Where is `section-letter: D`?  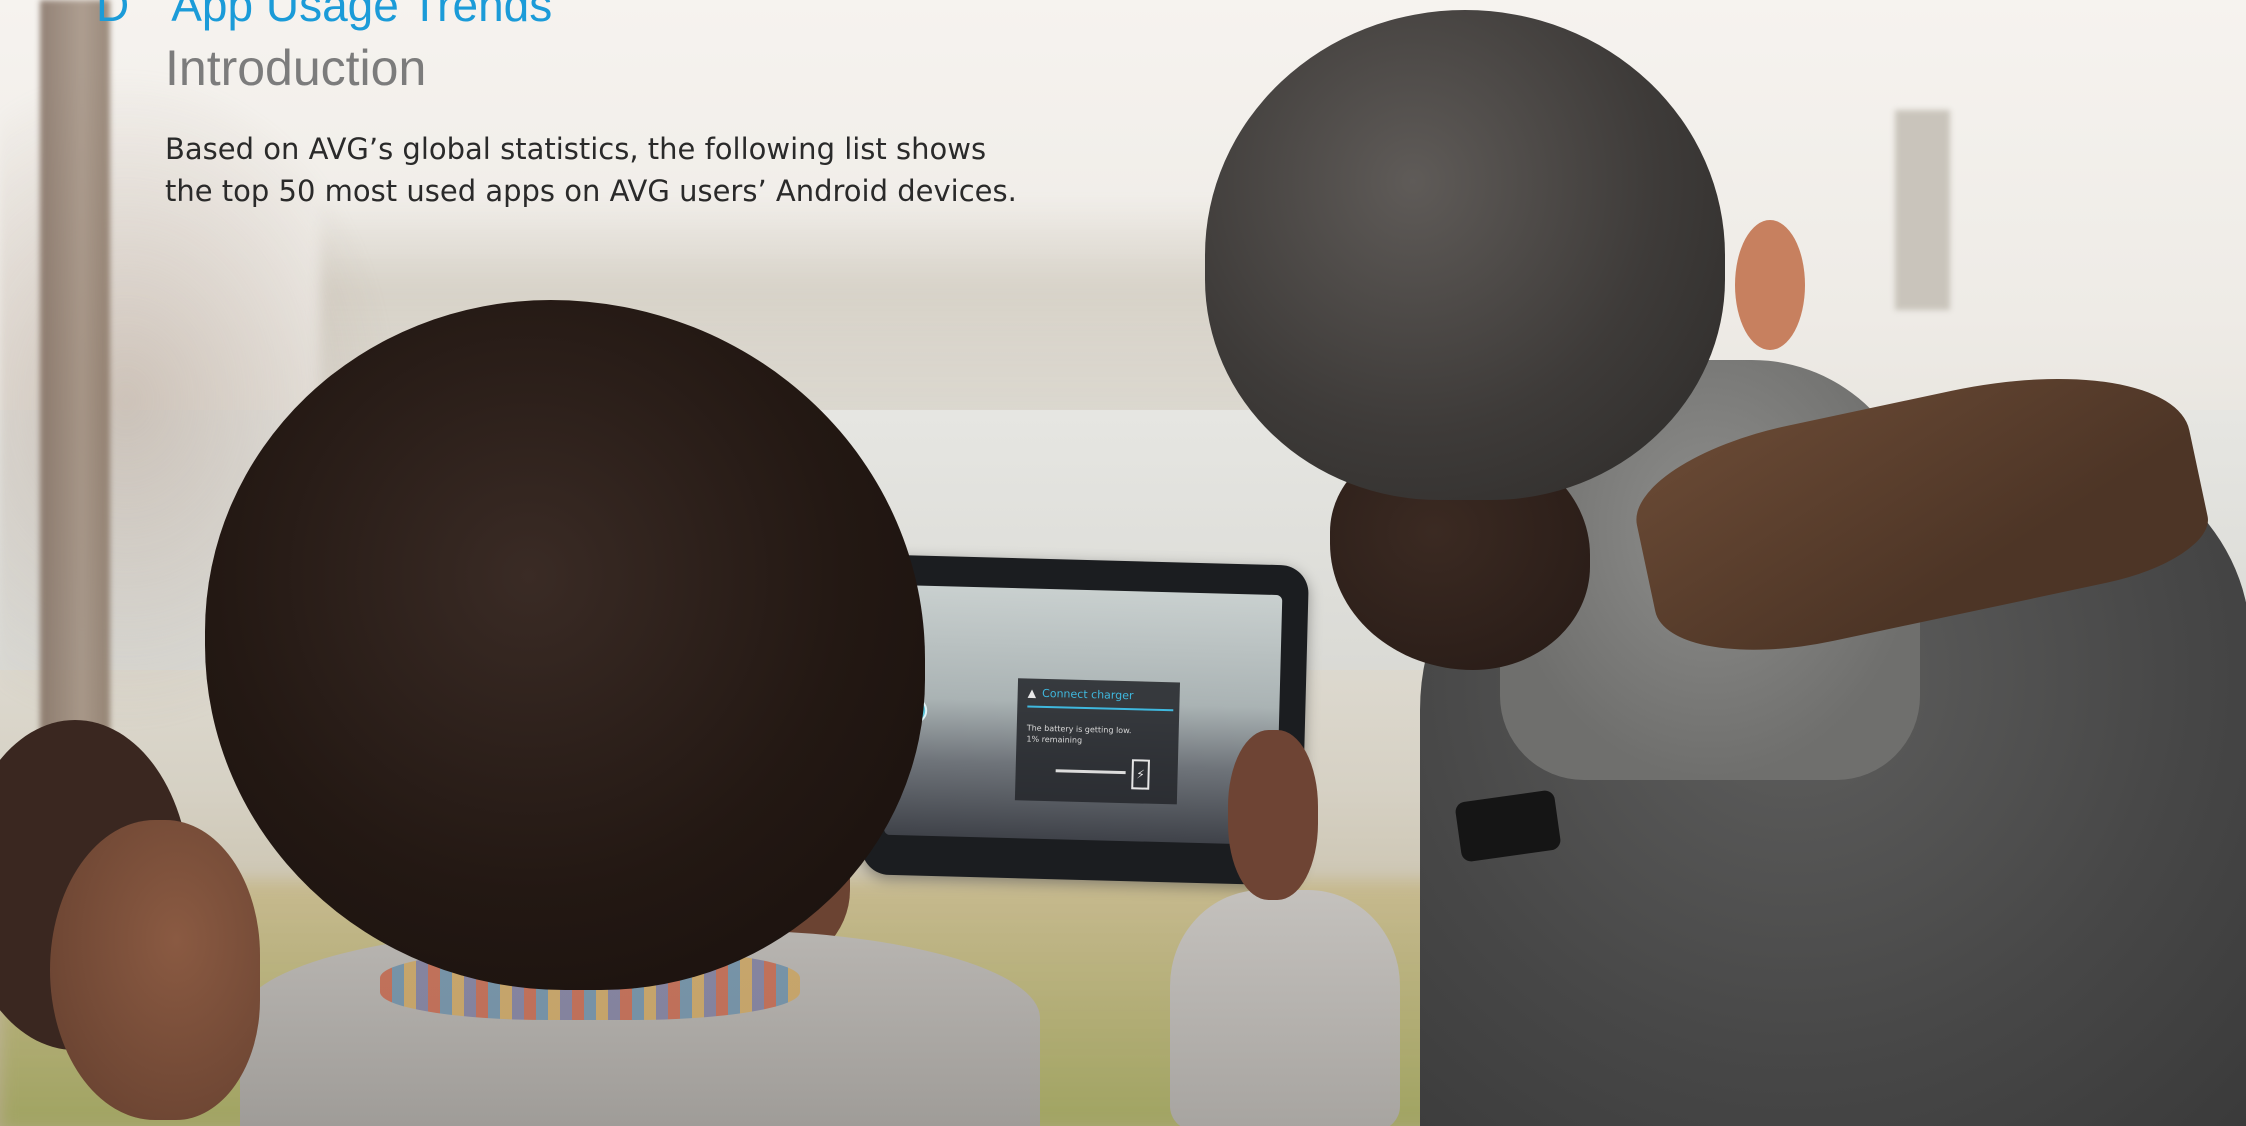
section-letter: D is located at coordinates (113, 15).